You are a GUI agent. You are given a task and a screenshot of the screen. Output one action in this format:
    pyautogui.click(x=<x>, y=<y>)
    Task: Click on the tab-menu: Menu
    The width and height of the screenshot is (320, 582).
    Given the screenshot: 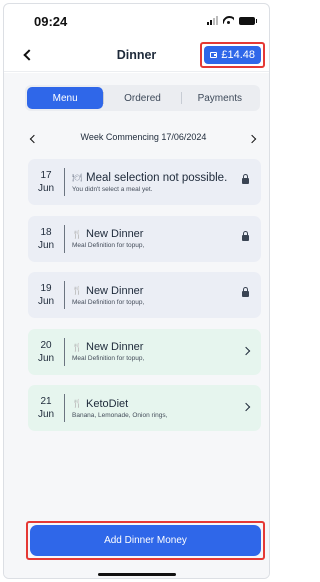 What is the action you would take?
    pyautogui.click(x=65, y=98)
    